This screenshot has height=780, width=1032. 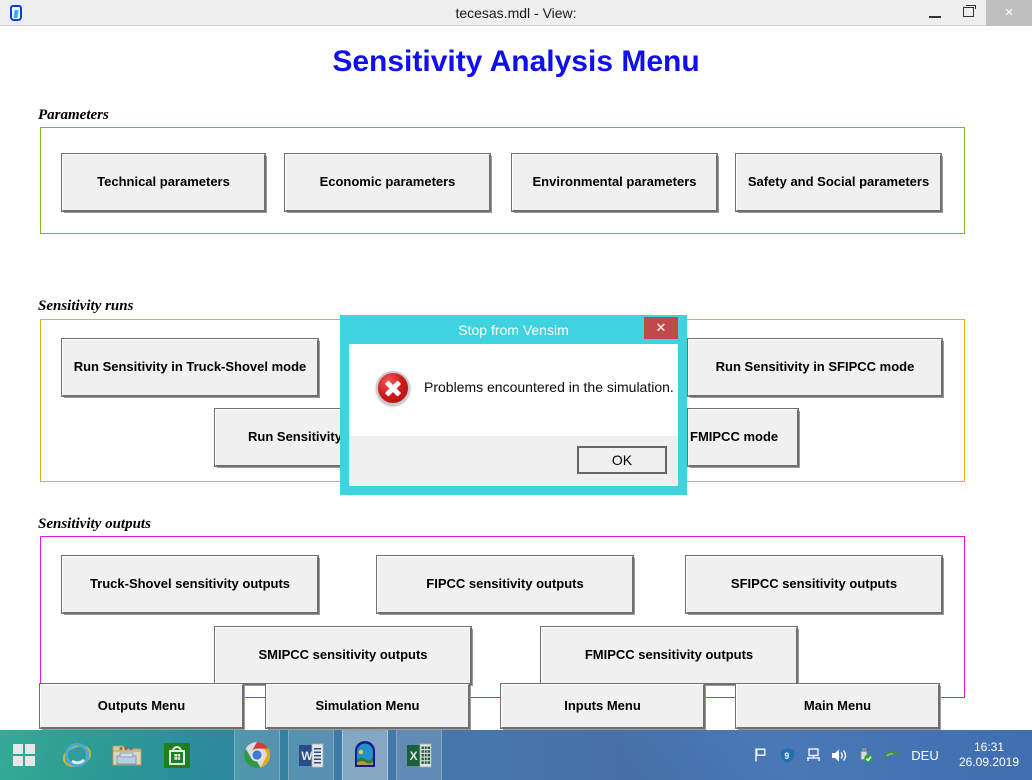 I want to click on taskbar-microsoft-excel: X, so click(x=419, y=755).